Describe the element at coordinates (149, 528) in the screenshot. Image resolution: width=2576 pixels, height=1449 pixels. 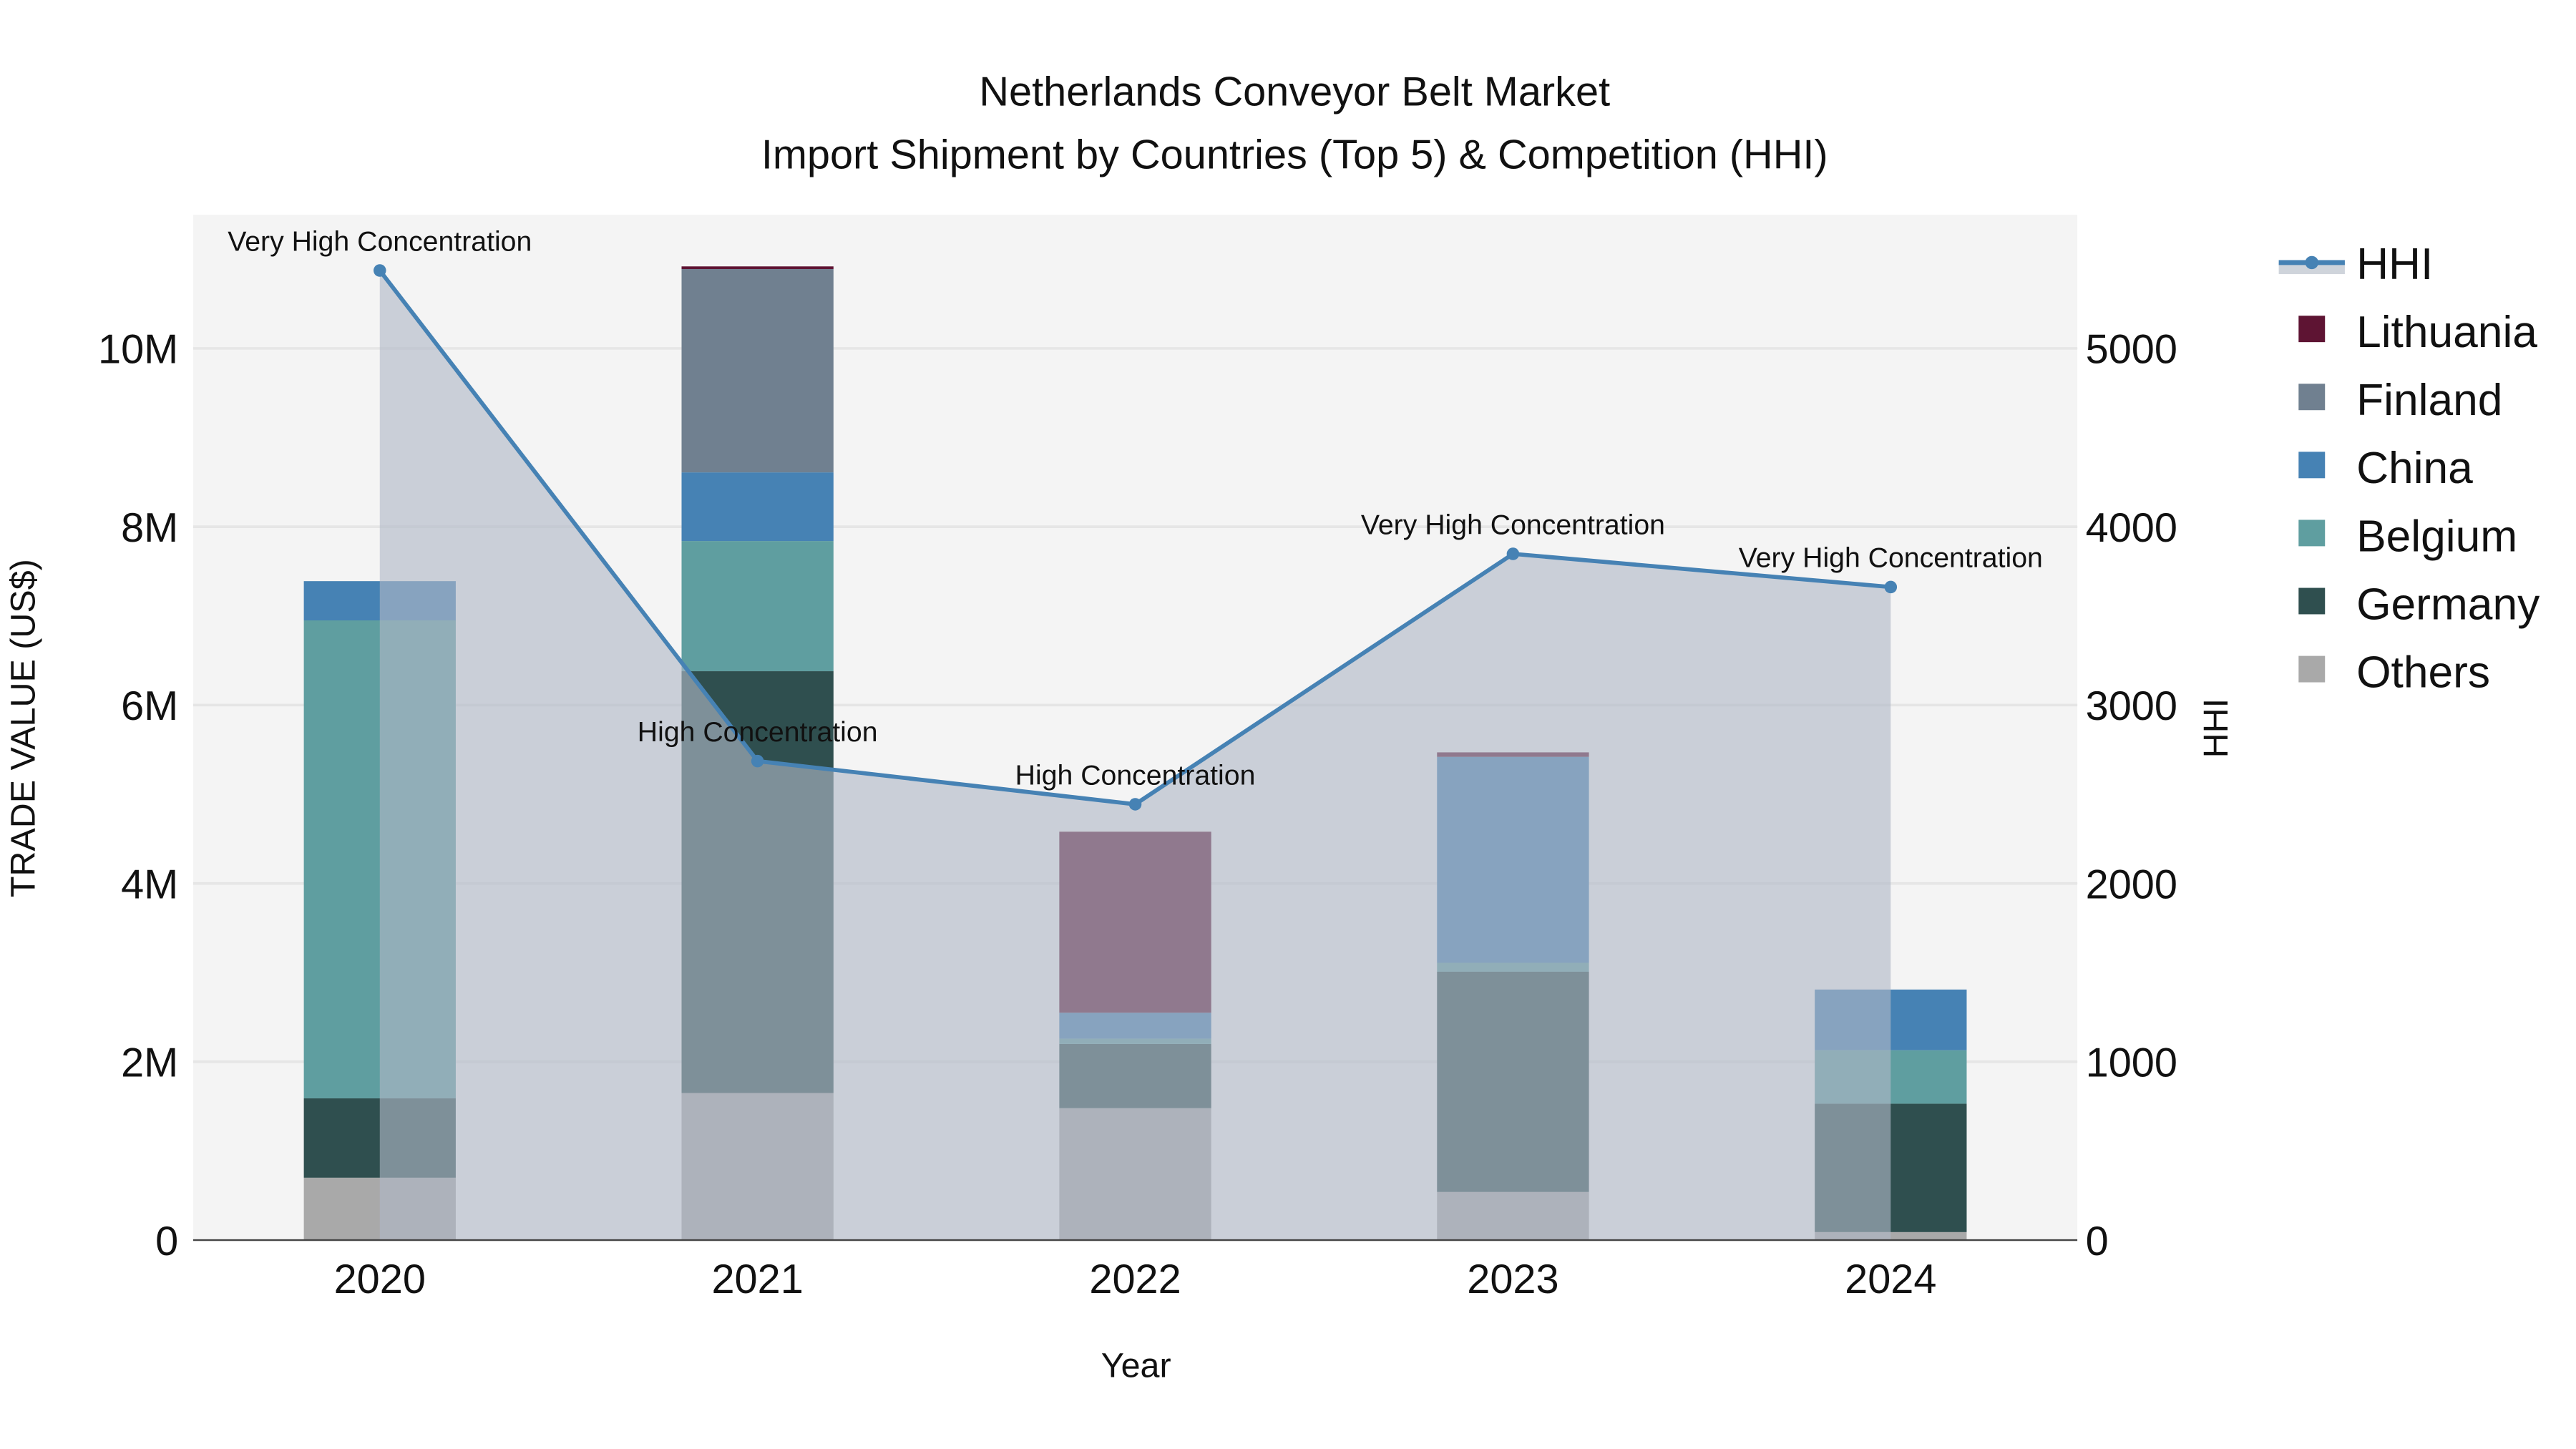
I see `y-tick-label: 8M` at that location.